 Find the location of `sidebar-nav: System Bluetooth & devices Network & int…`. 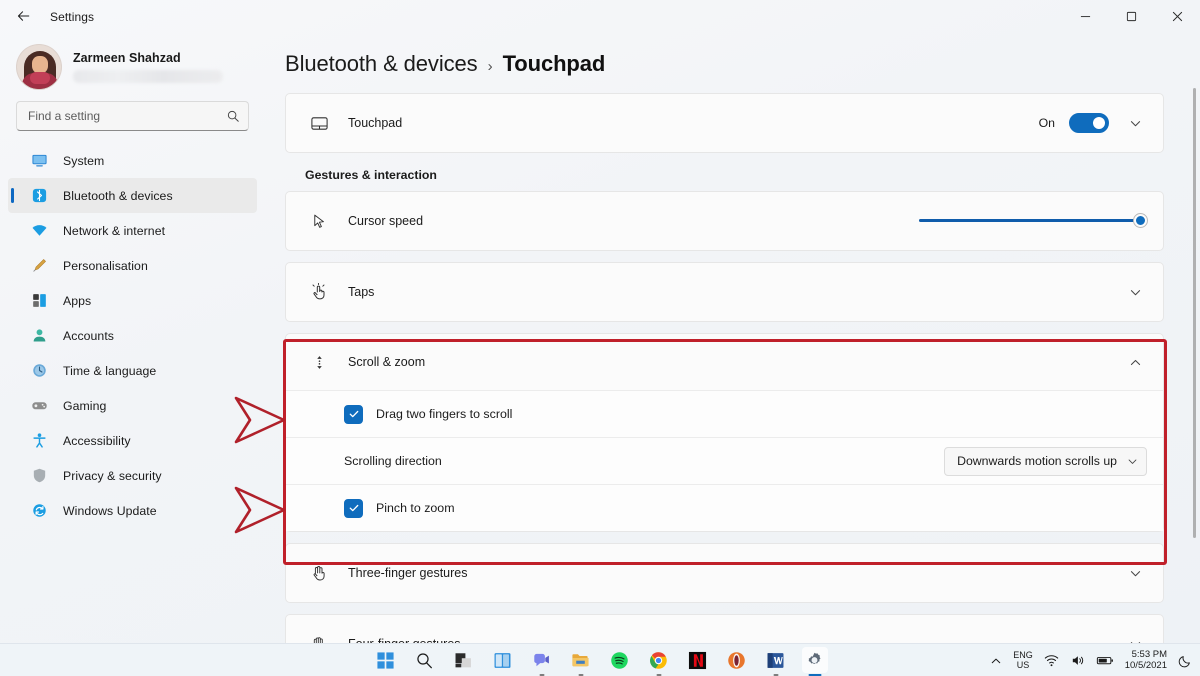

sidebar-nav: System Bluetooth & devices Network & int… is located at coordinates (132, 334).